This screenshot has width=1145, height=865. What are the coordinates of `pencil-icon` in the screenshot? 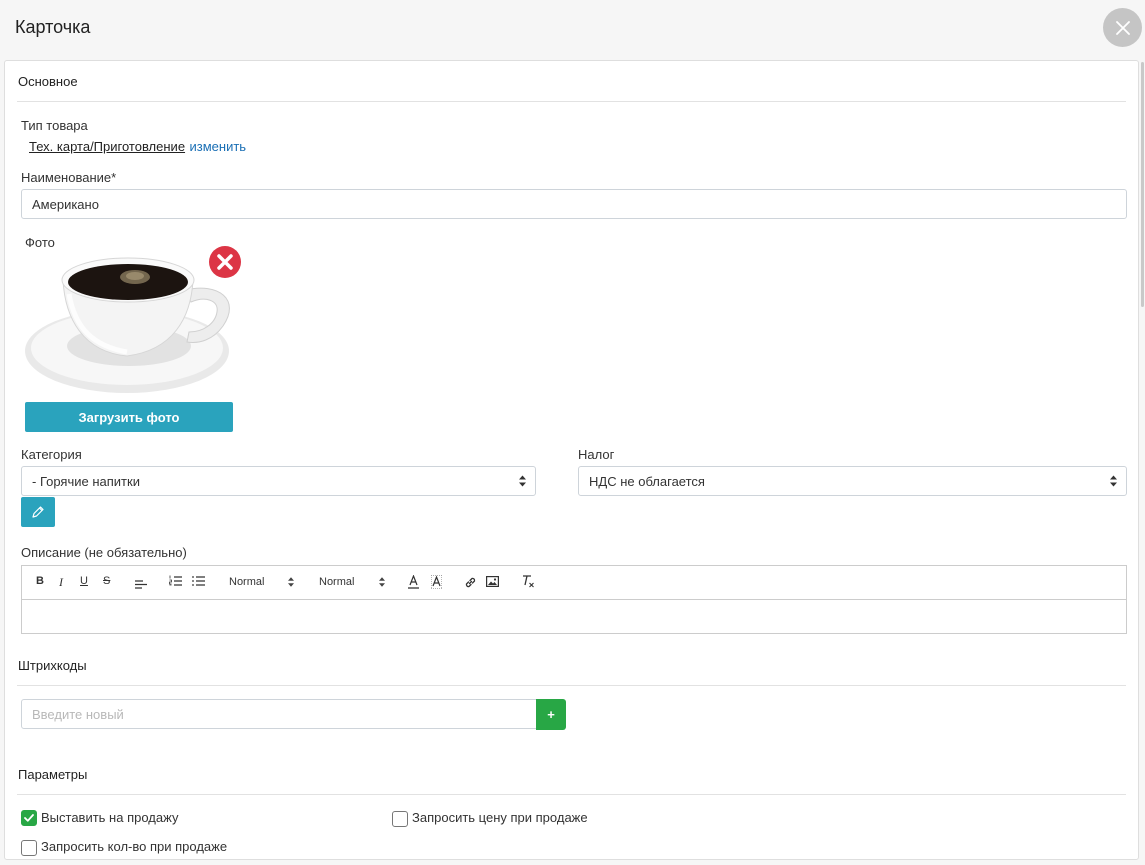 It's located at (38, 512).